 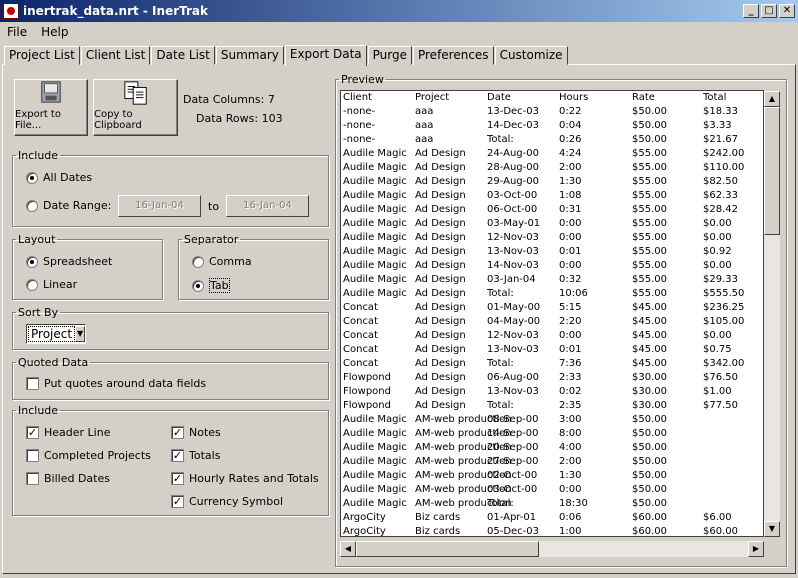 I want to click on table-cell: 01-May-00, so click(x=514, y=307).